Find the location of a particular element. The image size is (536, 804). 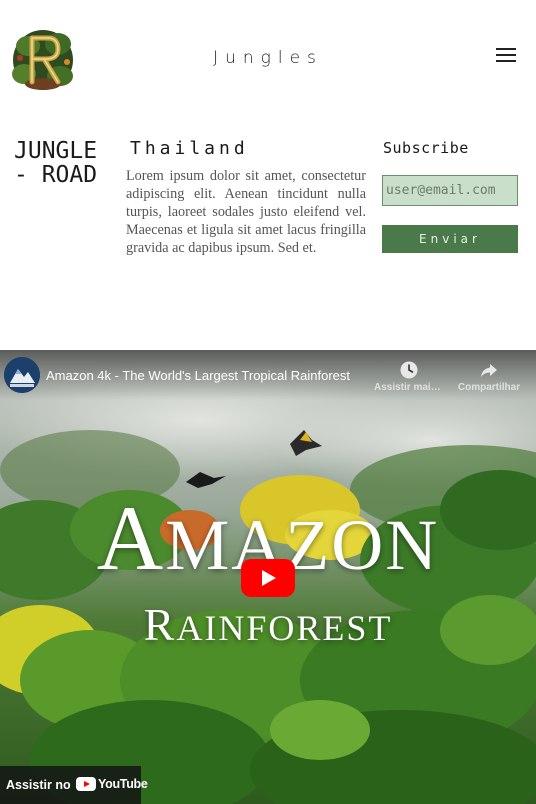

overlay-sub-first: R is located at coordinates (160, 624).